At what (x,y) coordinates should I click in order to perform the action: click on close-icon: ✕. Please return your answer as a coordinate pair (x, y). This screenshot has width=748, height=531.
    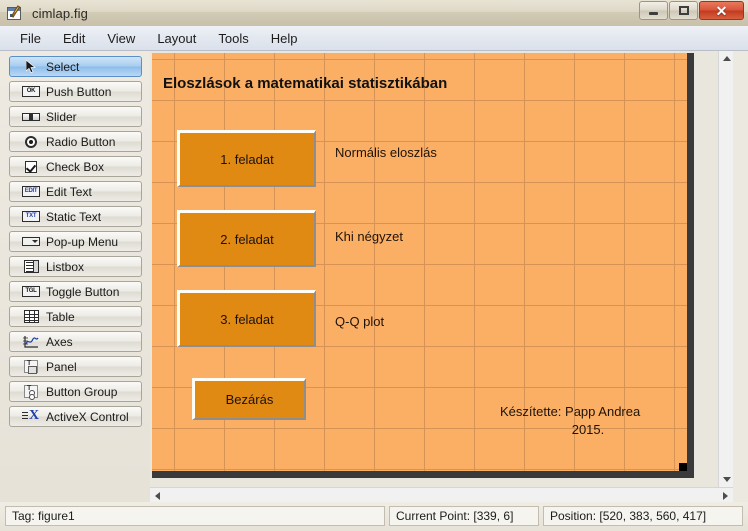
    Looking at the image, I should click on (721, 10).